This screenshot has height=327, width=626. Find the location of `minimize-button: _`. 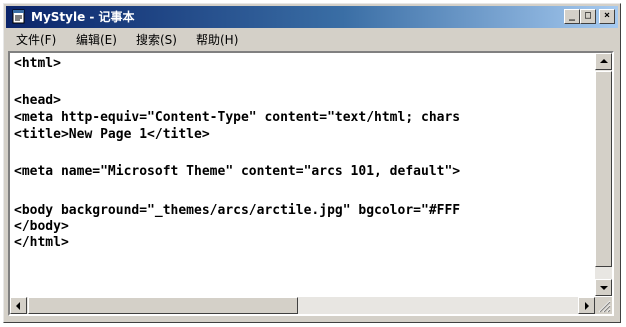

minimize-button: _ is located at coordinates (572, 16).